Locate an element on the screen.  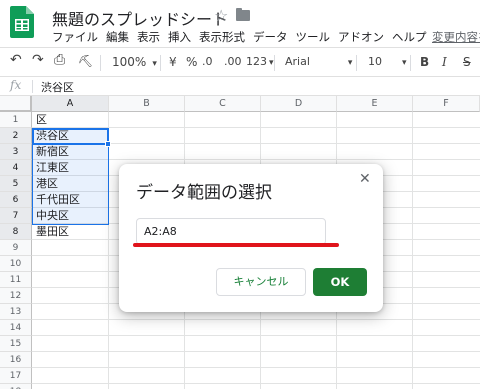
close-icon: ✕ is located at coordinates (365, 179).